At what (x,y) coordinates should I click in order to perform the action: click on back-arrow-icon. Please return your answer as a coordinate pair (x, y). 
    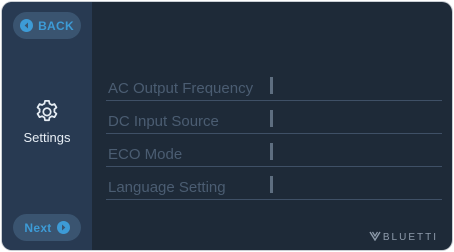
    Looking at the image, I should click on (27, 25).